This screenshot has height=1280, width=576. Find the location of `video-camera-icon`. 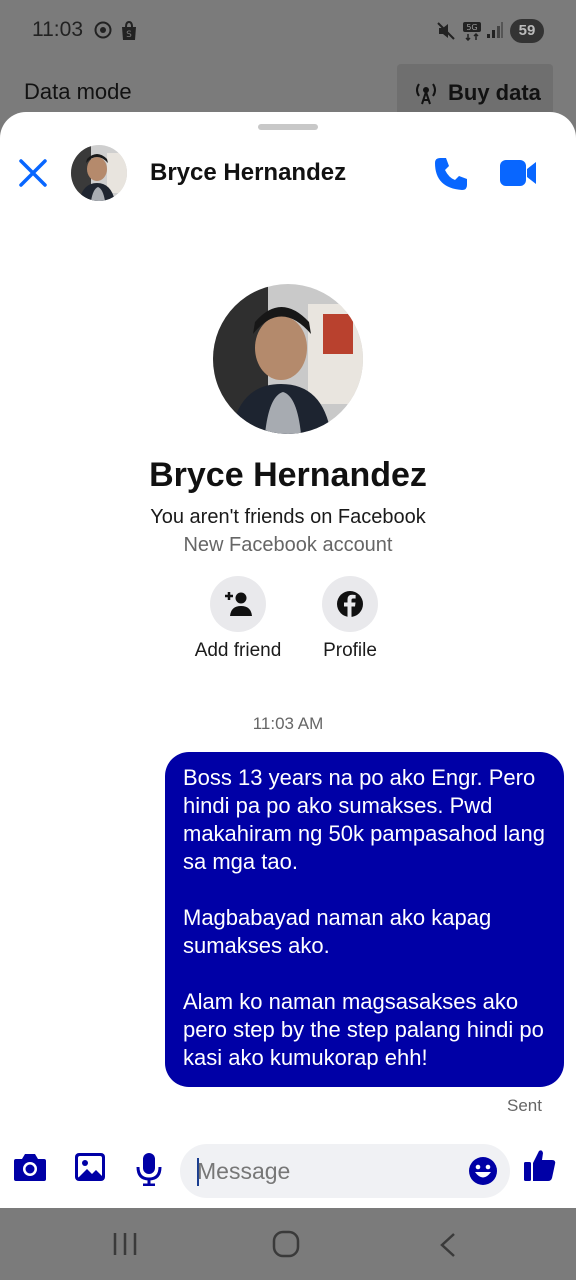

video-camera-icon is located at coordinates (518, 173).